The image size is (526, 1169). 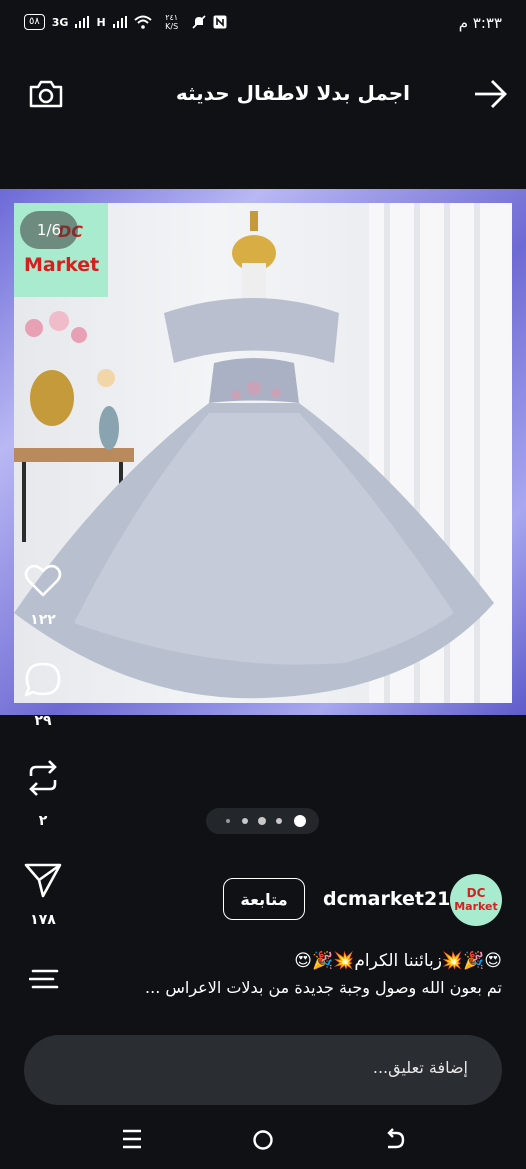 I want to click on menu-lines-icon, so click(x=45, y=979).